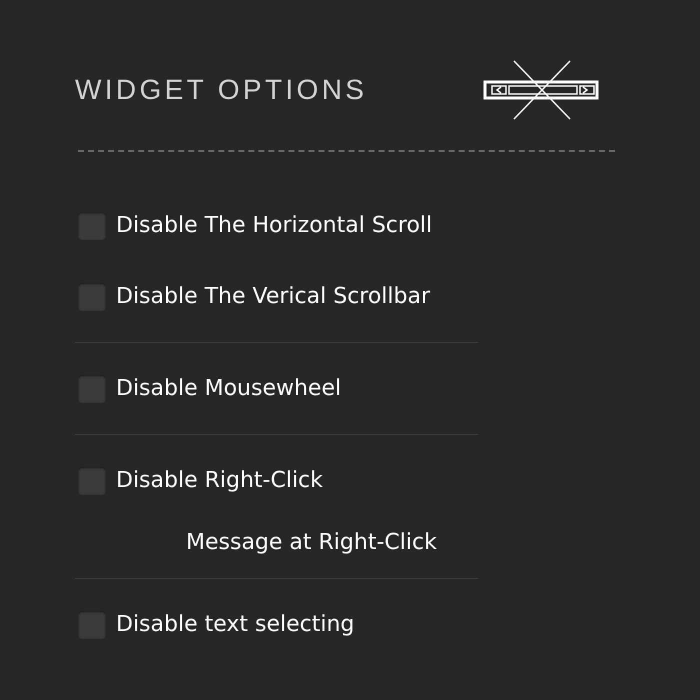  I want to click on option-label: Disable Mousewheel, so click(229, 389).